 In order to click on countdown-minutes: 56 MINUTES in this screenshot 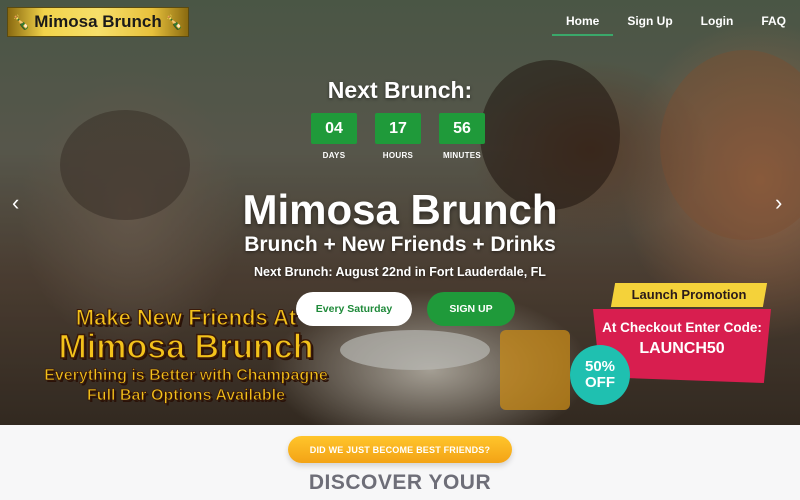, I will do `click(462, 136)`.